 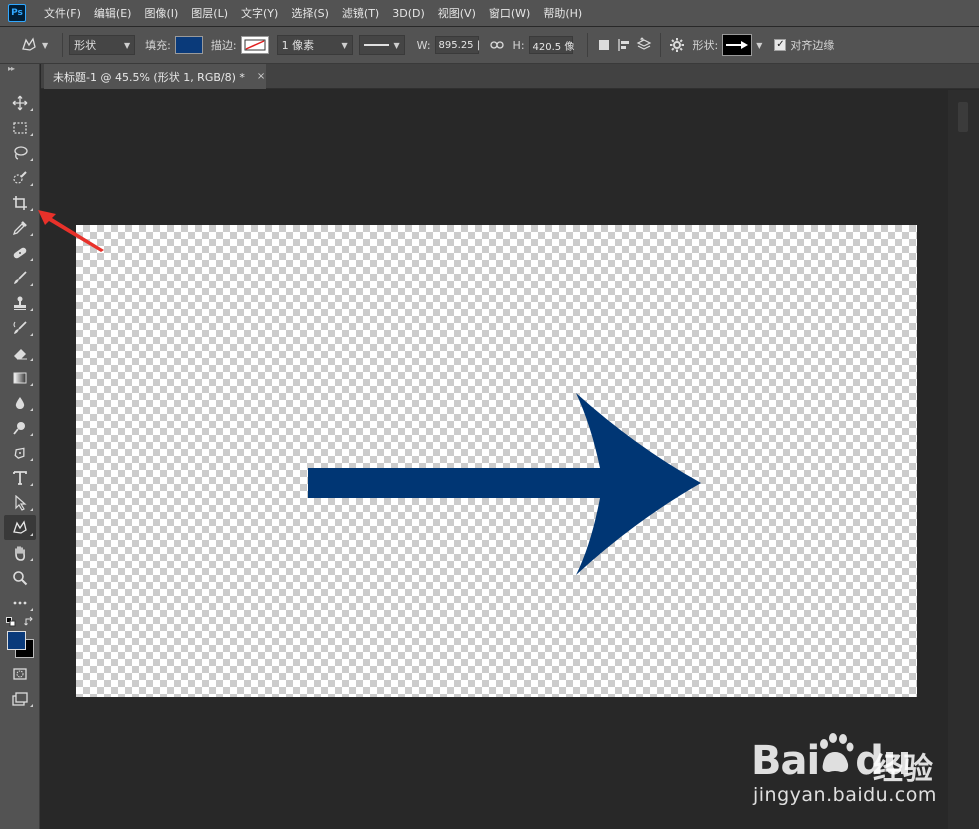 I want to click on pen-tool, so click(x=20, y=452).